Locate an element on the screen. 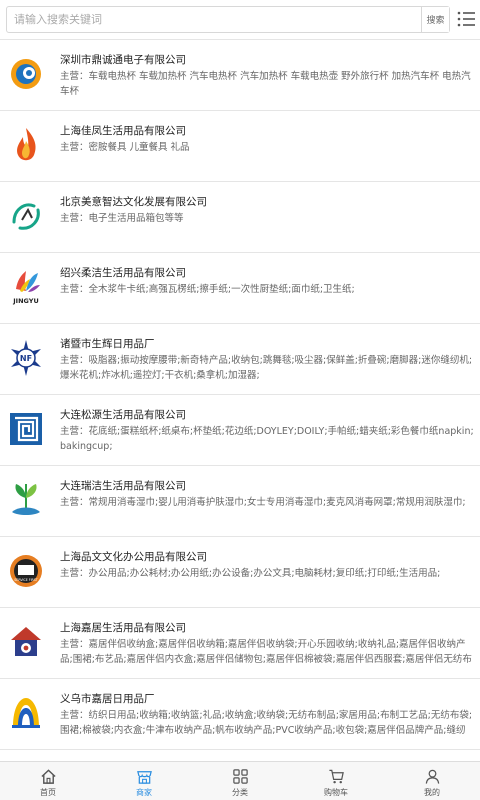 This screenshot has height=800, width=480. company-name: 大连瑞洁生活用品有限公司 is located at coordinates (123, 486).